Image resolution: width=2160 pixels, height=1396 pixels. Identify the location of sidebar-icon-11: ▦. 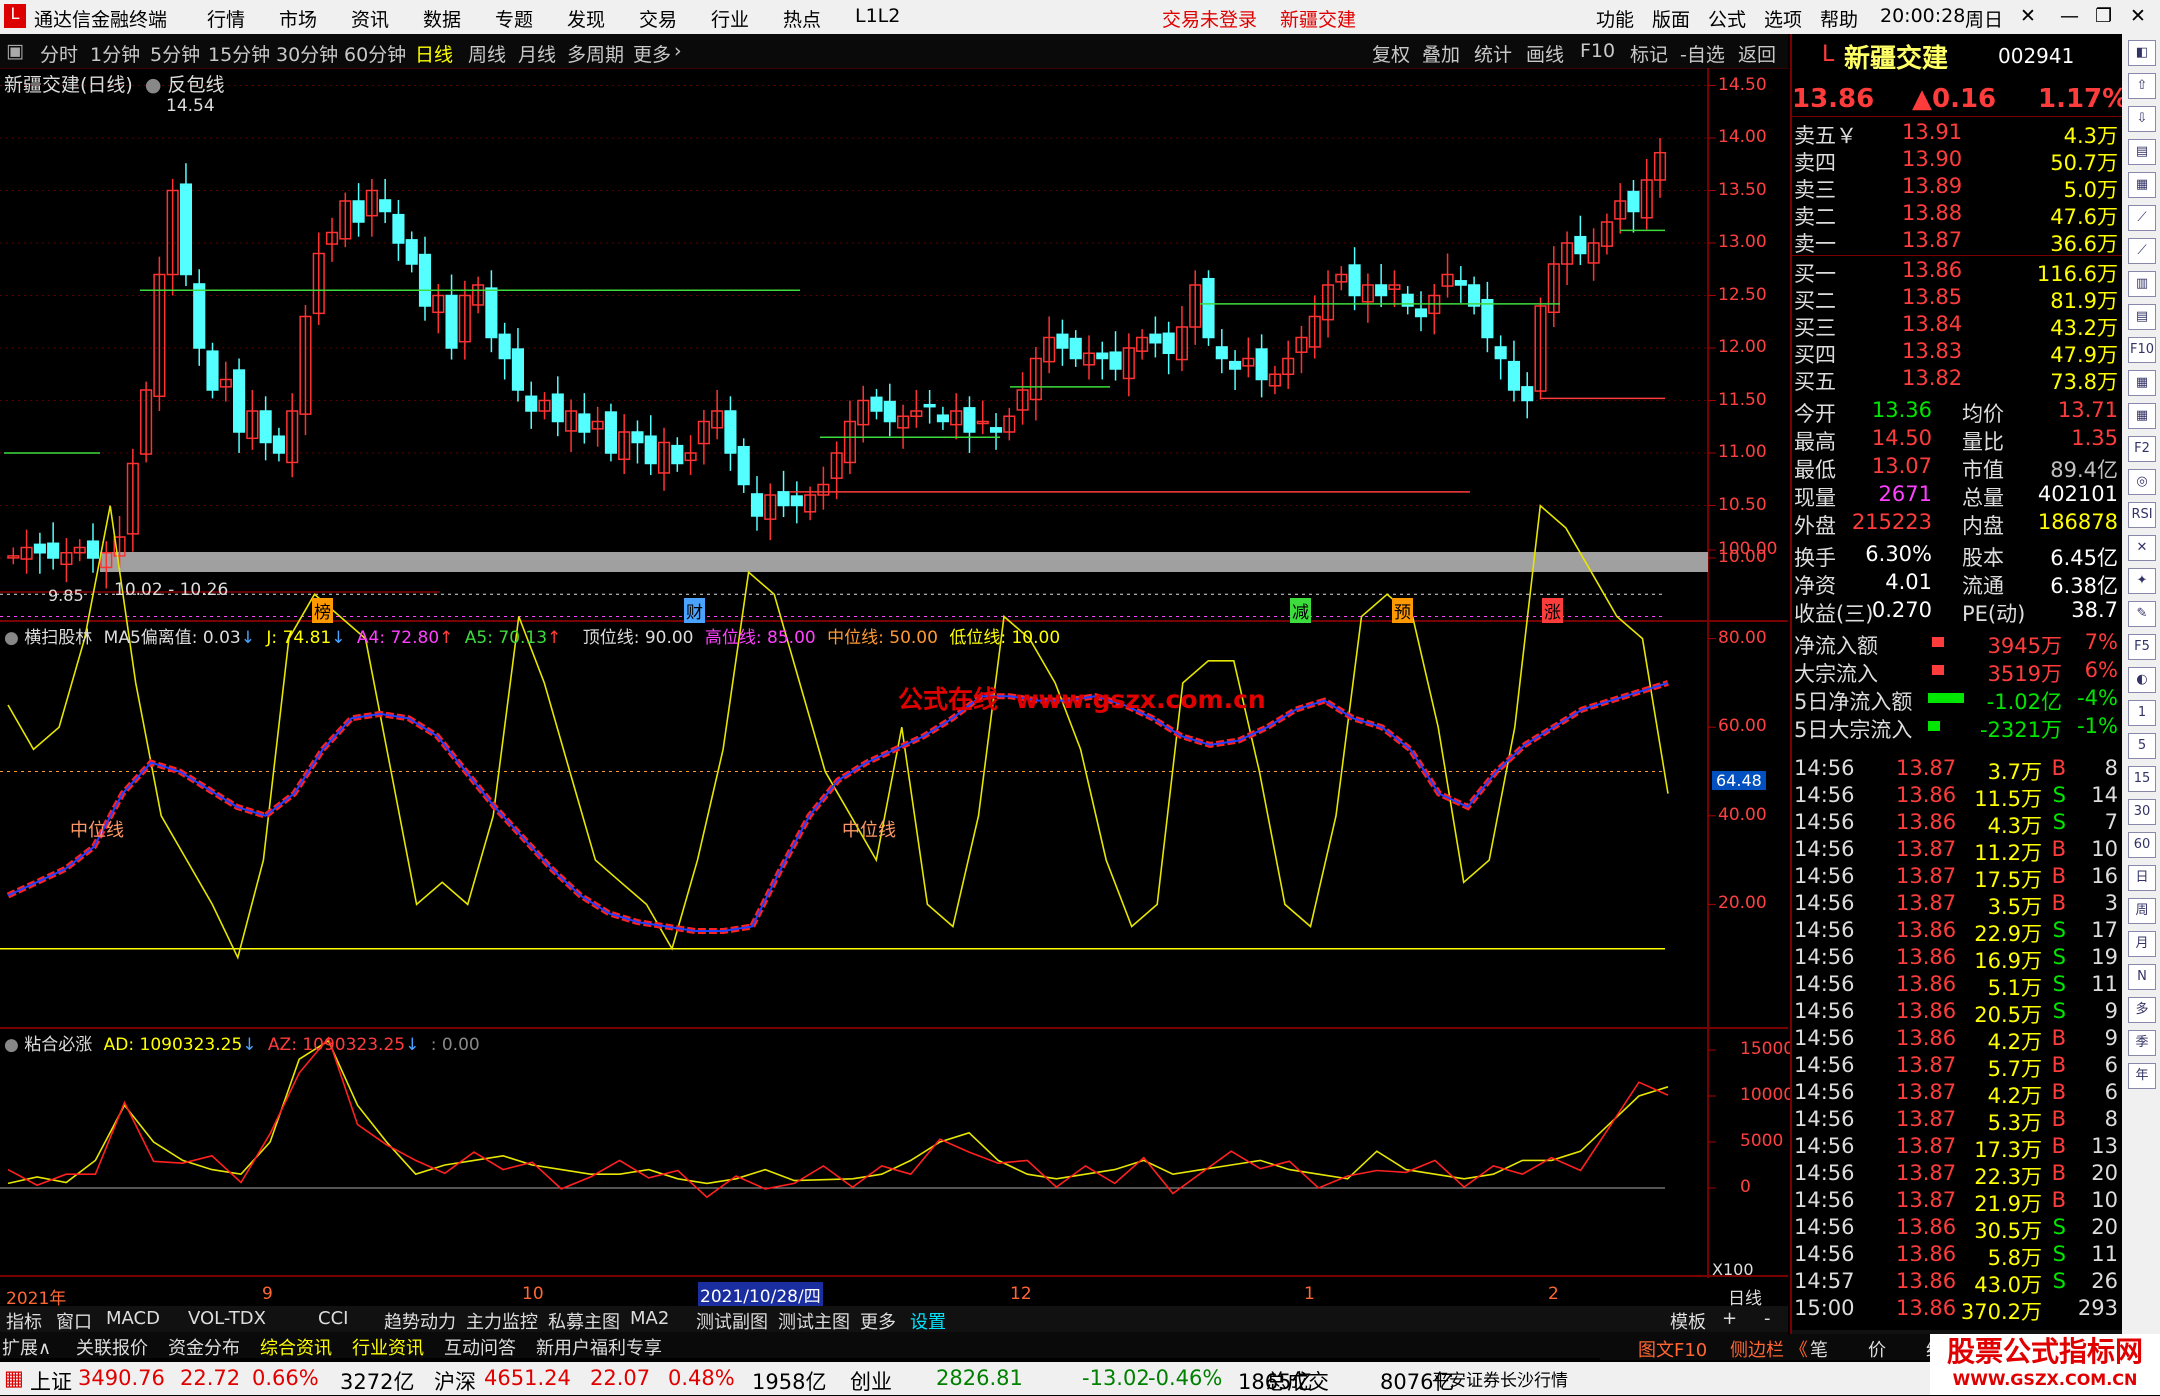
(2142, 416).